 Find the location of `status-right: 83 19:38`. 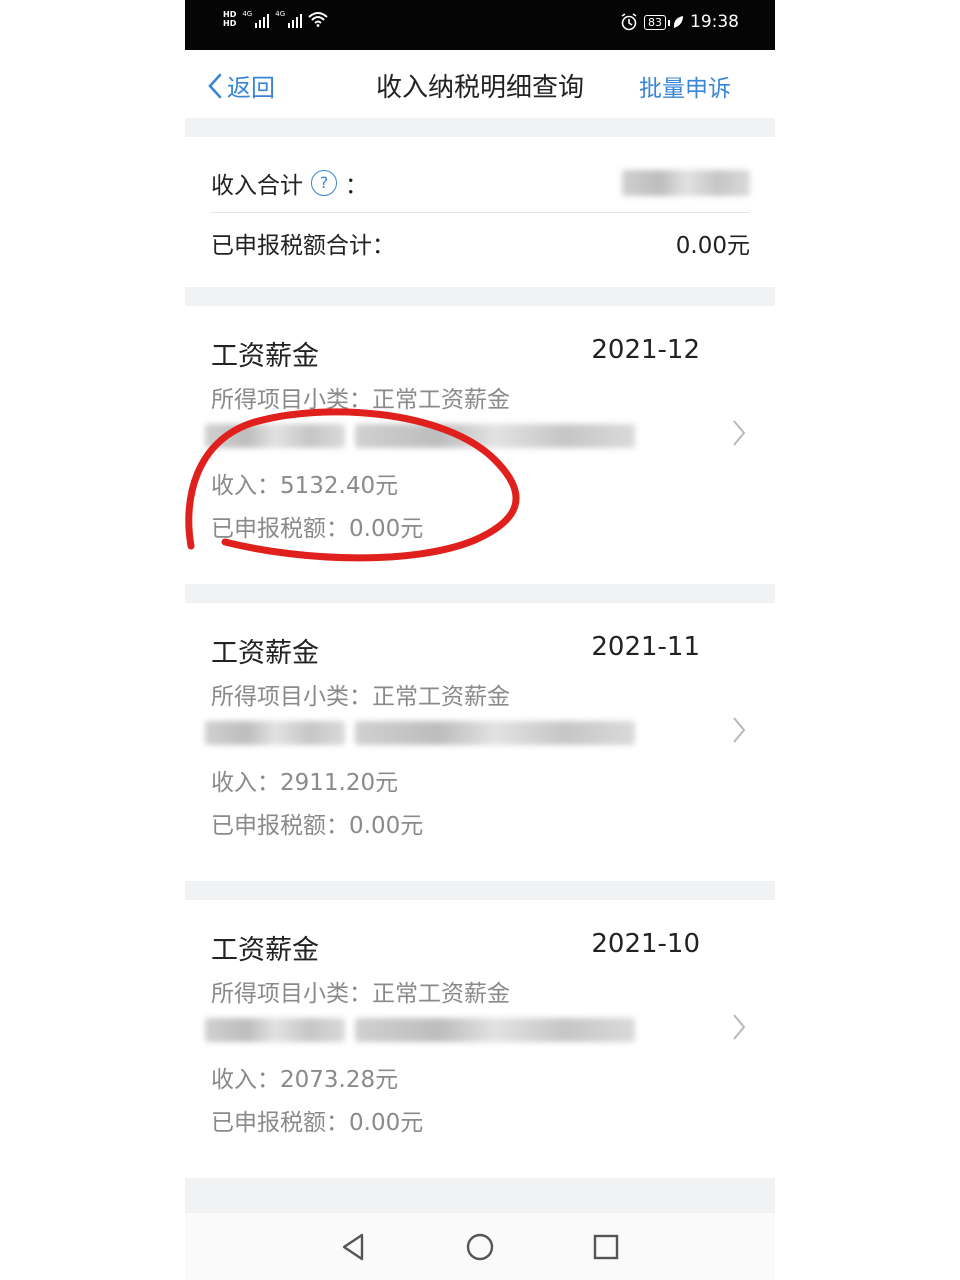

status-right: 83 19:38 is located at coordinates (679, 22).